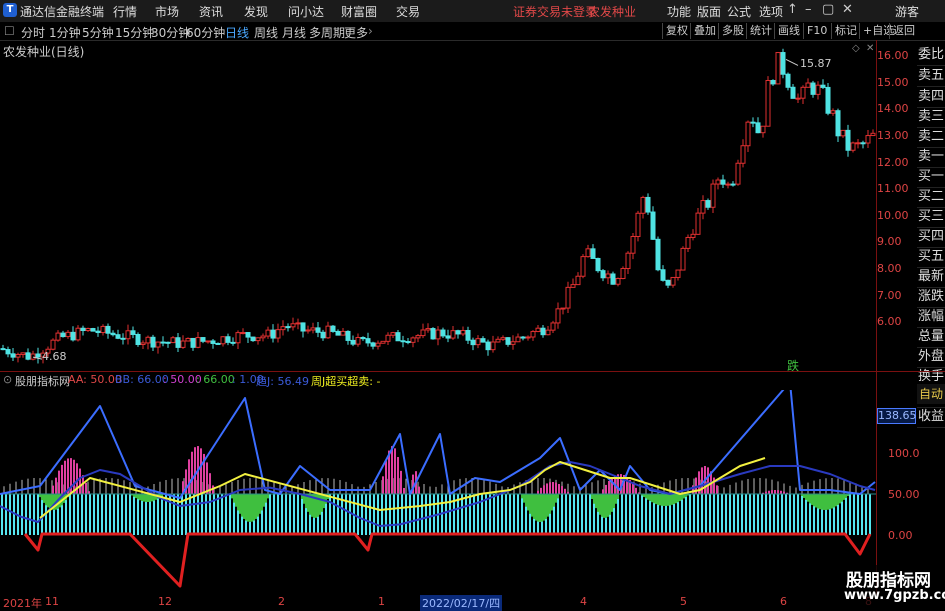 Image resolution: width=945 pixels, height=611 pixels. I want to click on quote-item: 卖四, so click(931, 97).